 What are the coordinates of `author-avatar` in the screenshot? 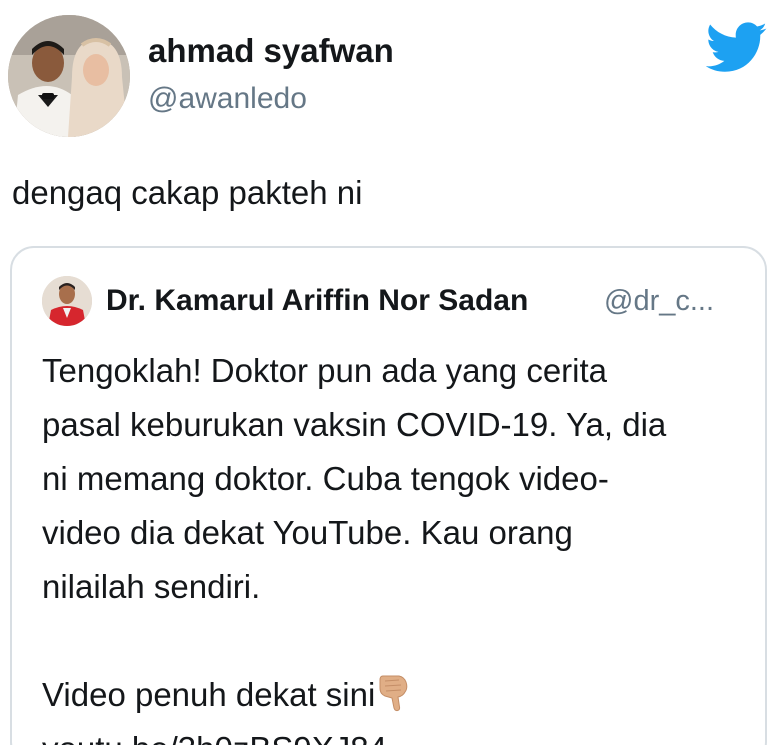 It's located at (69, 76).